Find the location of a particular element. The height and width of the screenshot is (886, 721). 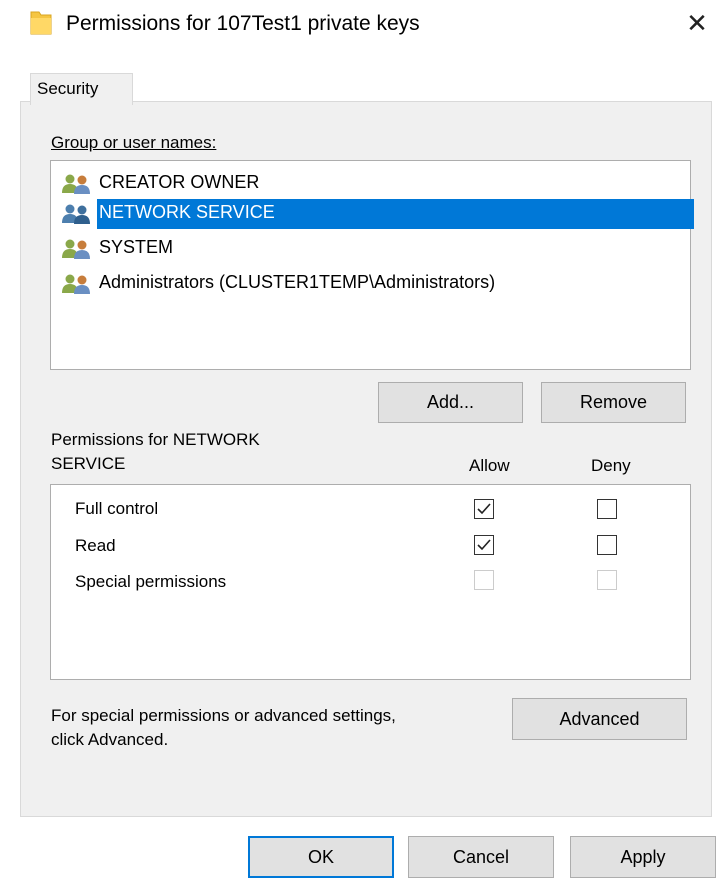

user-name: NETWORK SERVICE is located at coordinates (187, 212).